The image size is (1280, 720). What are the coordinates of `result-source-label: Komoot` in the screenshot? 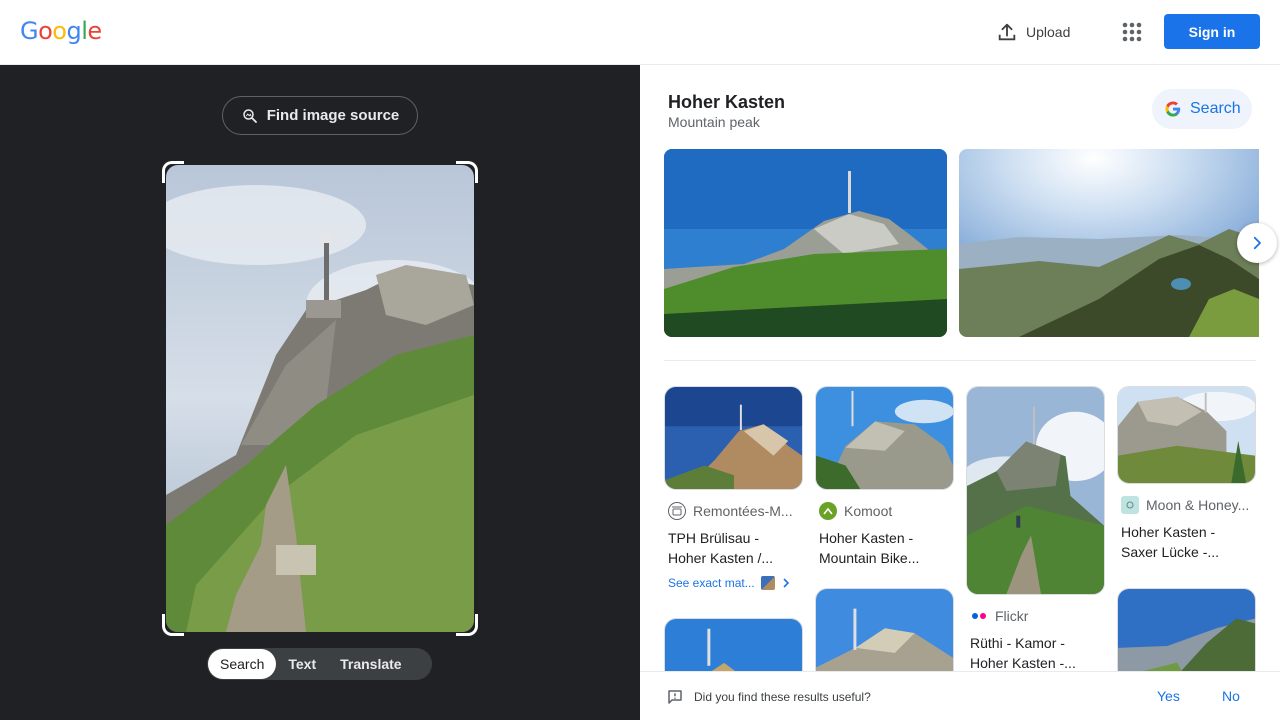 It's located at (868, 511).